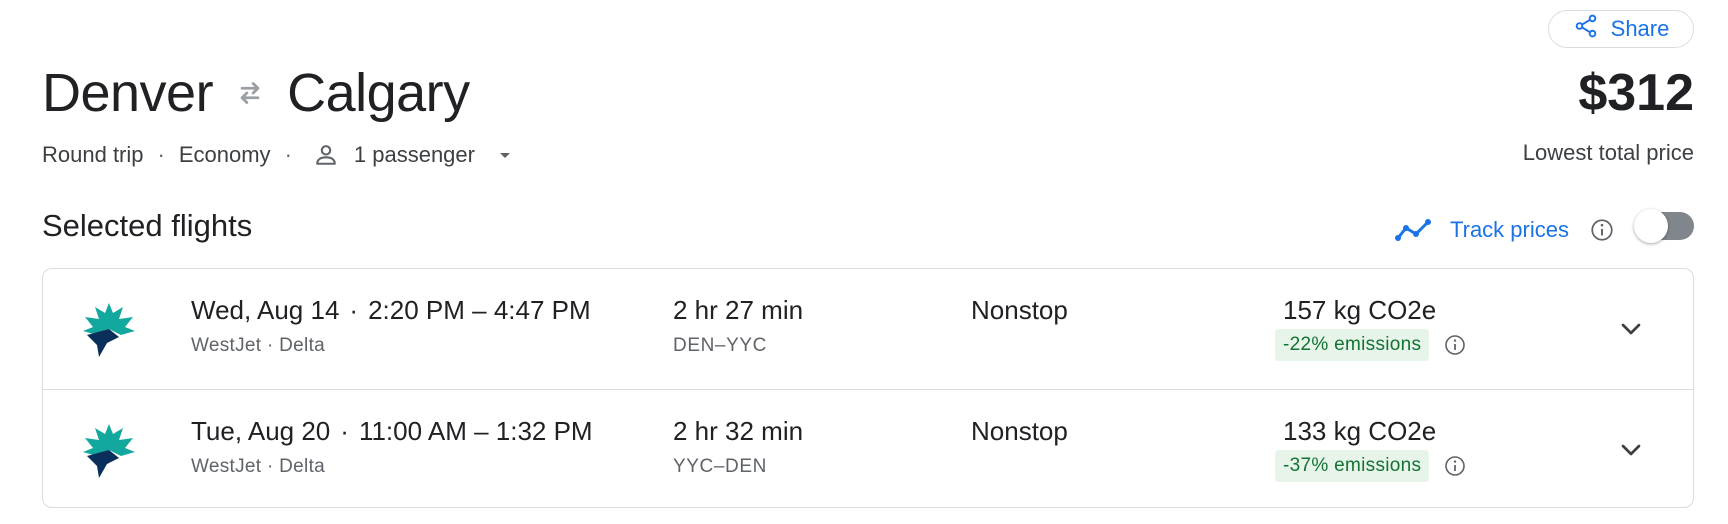 The width and height of the screenshot is (1728, 524). I want to click on emissions-badge: -22% emissions, so click(1352, 345).